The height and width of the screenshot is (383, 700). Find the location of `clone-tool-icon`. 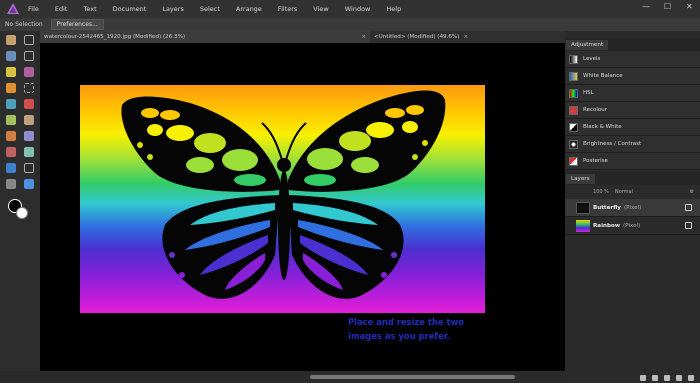

clone-tool-icon is located at coordinates (11, 120).